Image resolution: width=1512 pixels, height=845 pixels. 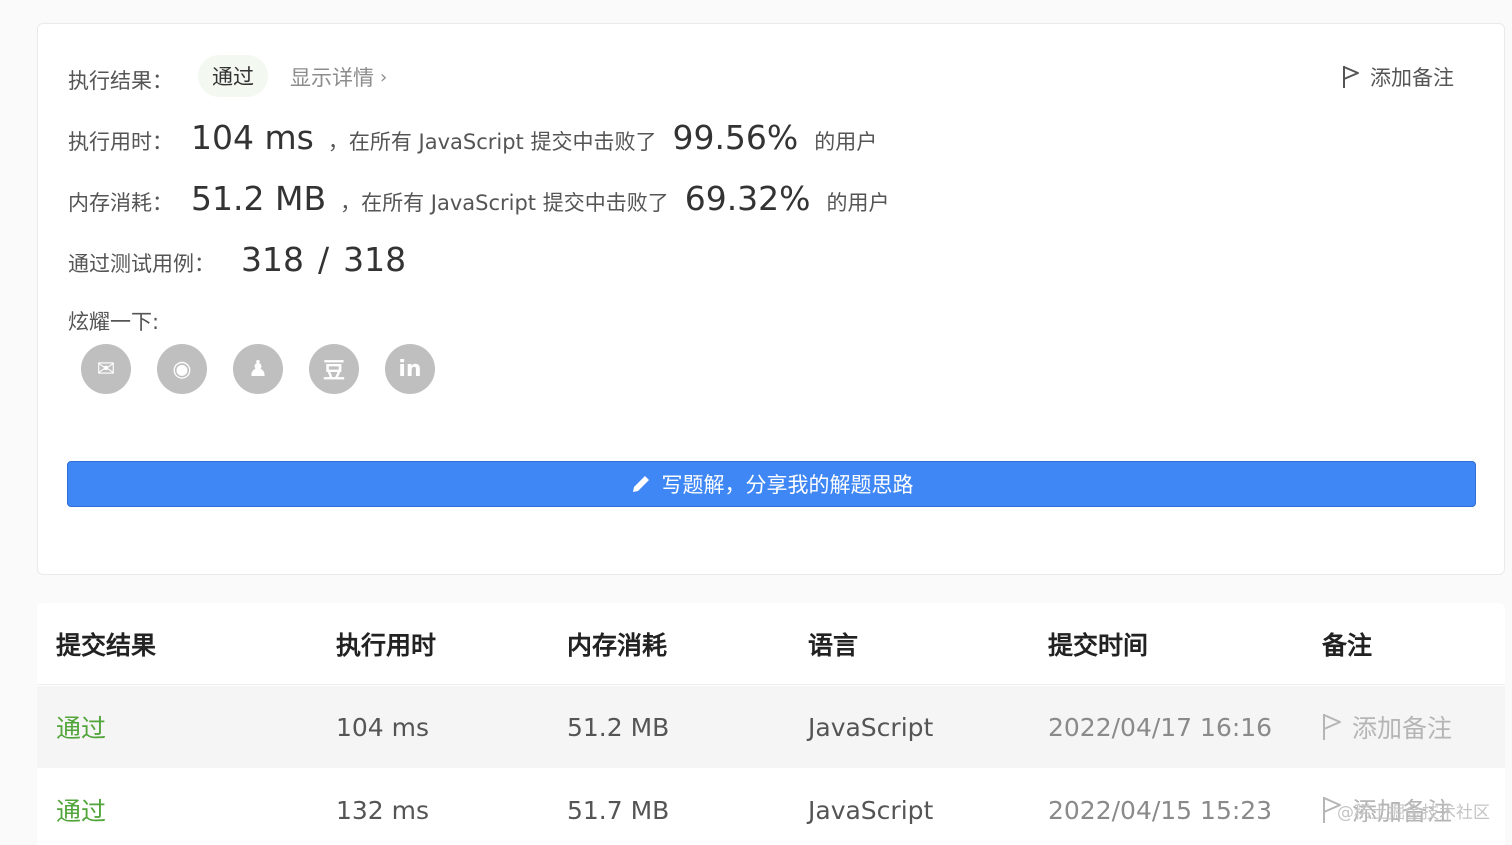 What do you see at coordinates (383, 810) in the screenshot?
I see `submission-runtime: 132 ms` at bounding box center [383, 810].